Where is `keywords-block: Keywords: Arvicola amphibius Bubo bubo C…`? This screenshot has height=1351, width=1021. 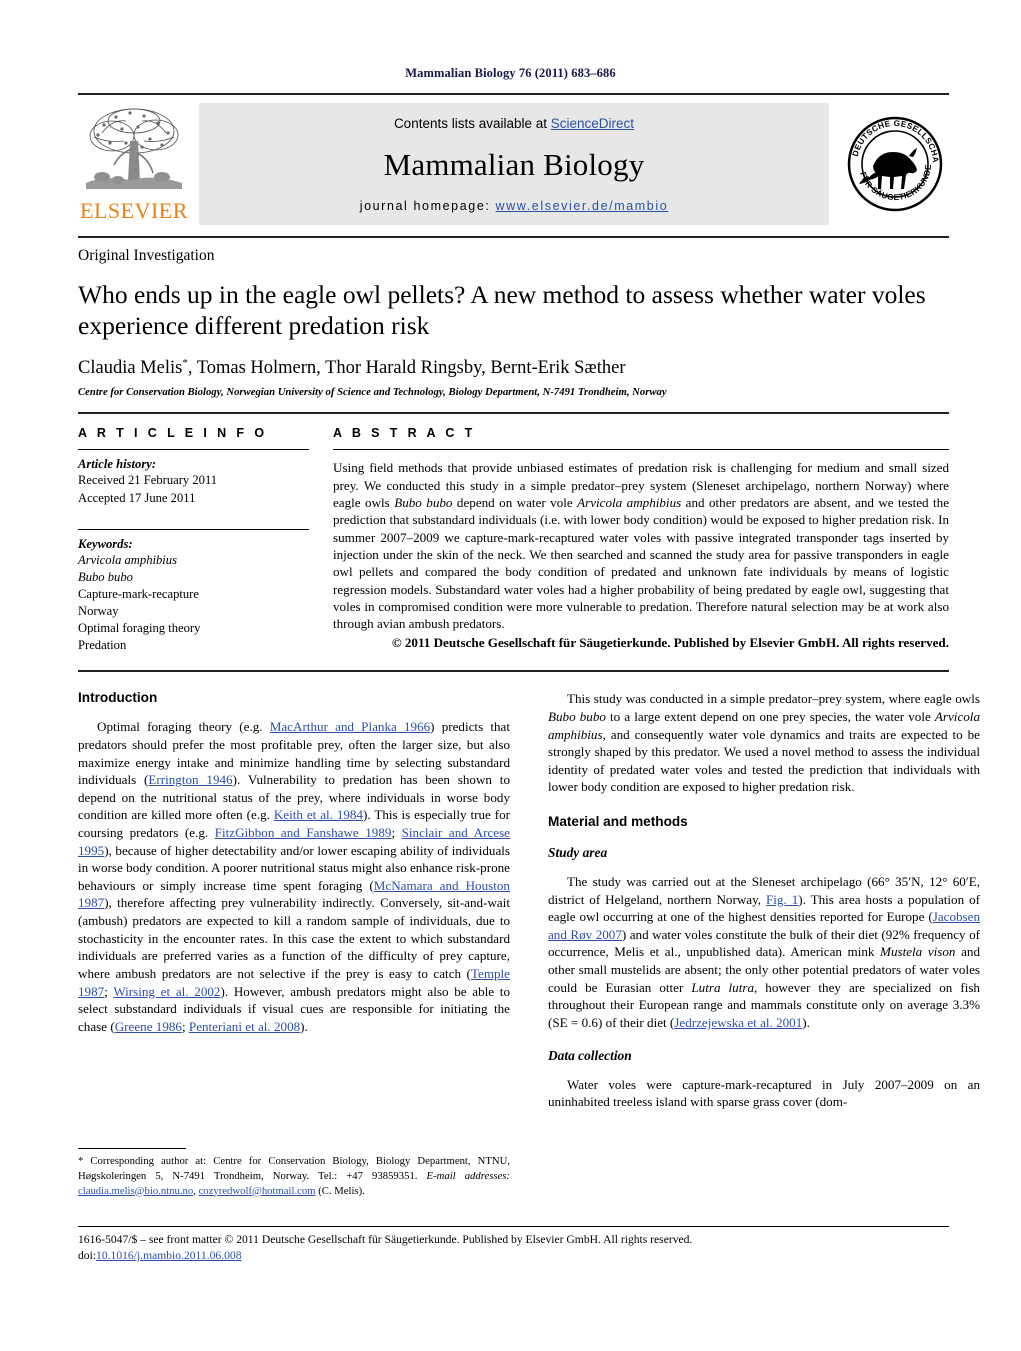
keywords-block: Keywords: Arvicola amphibius Bubo bubo C… is located at coordinates (193, 591).